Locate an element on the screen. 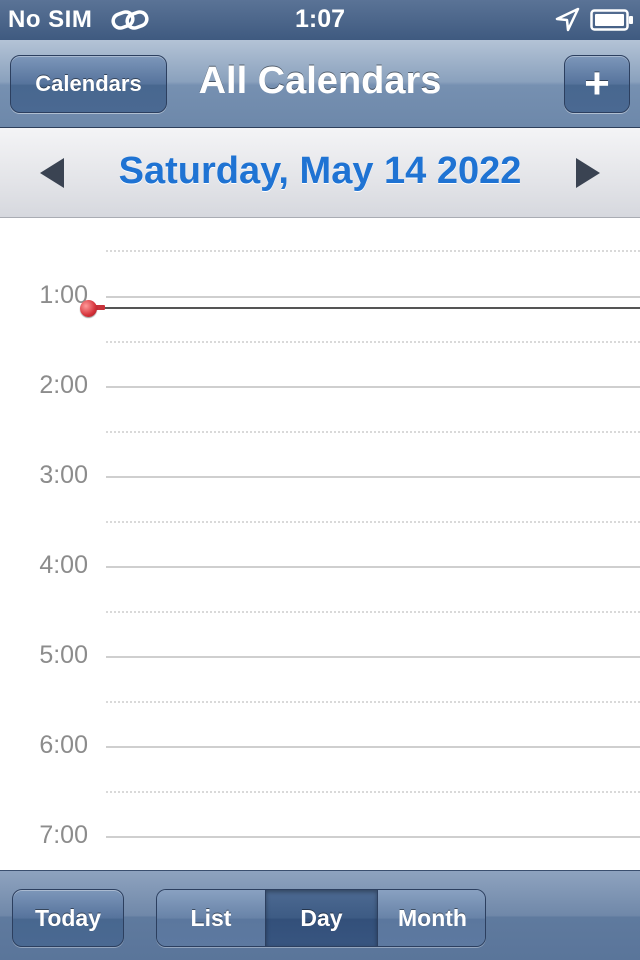 Image resolution: width=640 pixels, height=960 pixels. hour-label: 1:00 is located at coordinates (63, 295).